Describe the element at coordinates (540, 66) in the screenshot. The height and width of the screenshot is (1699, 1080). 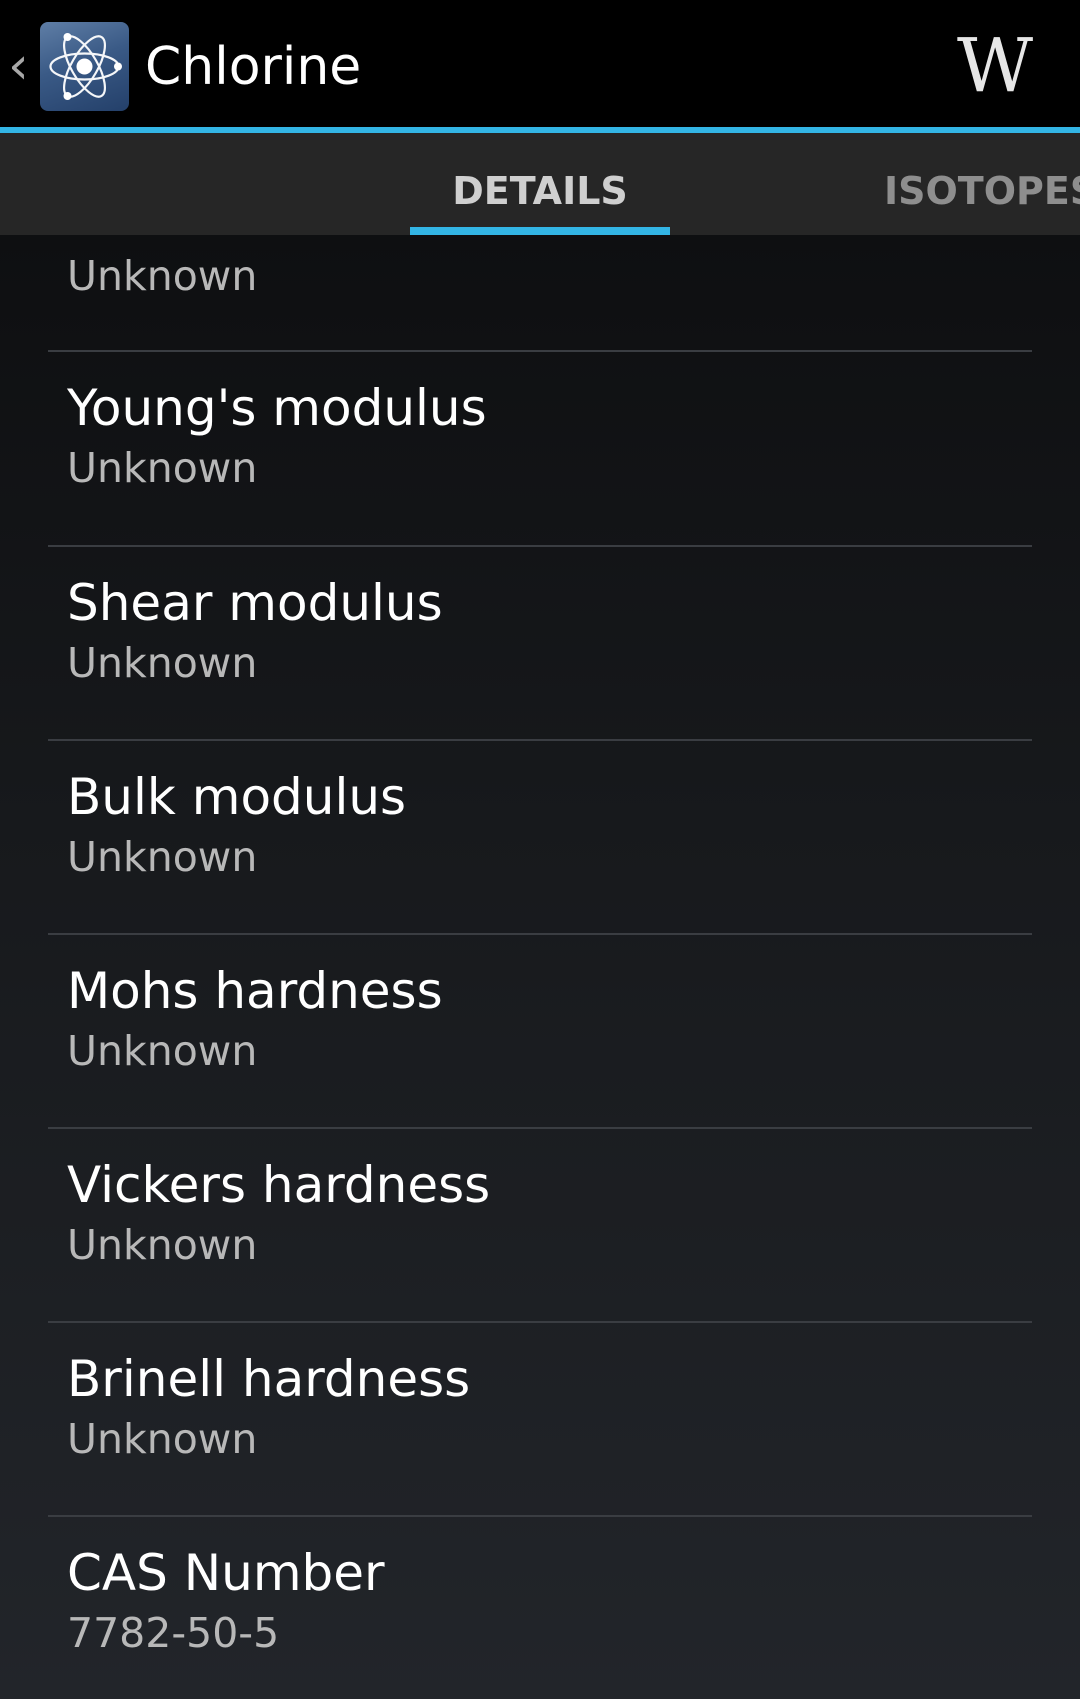
I see `action-bar: ‹ Chlorine W` at that location.